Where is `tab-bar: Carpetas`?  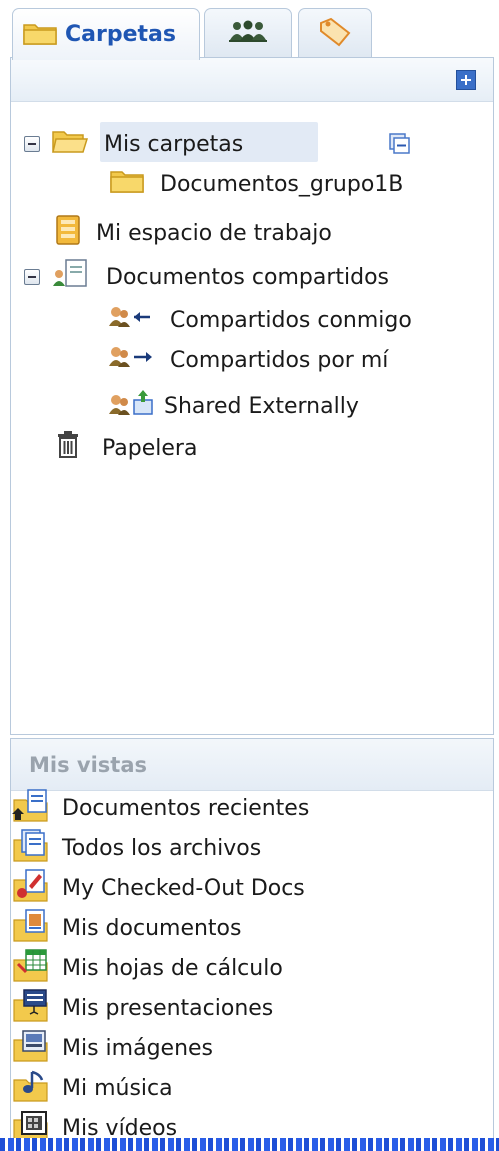
tab-bar: Carpetas is located at coordinates (249, 30).